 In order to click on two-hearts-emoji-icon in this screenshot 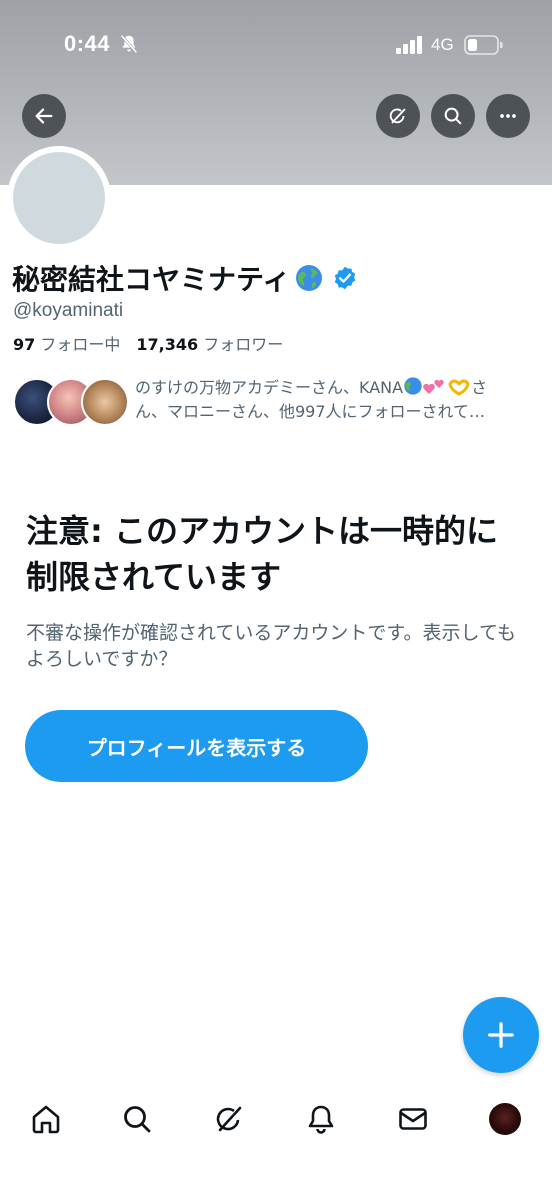, I will do `click(433, 386)`.